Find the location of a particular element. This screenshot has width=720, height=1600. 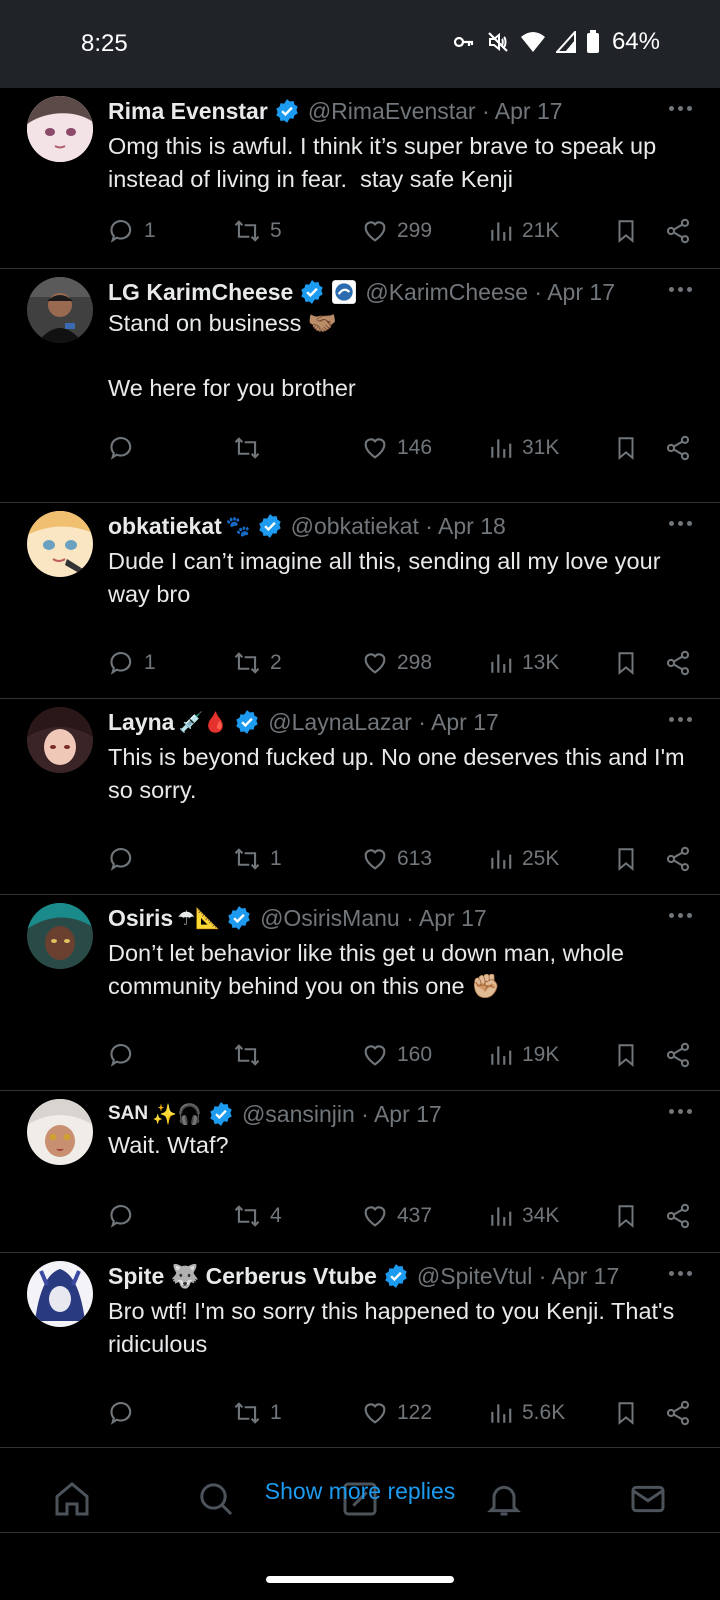

retweet-count: 2 is located at coordinates (276, 662).